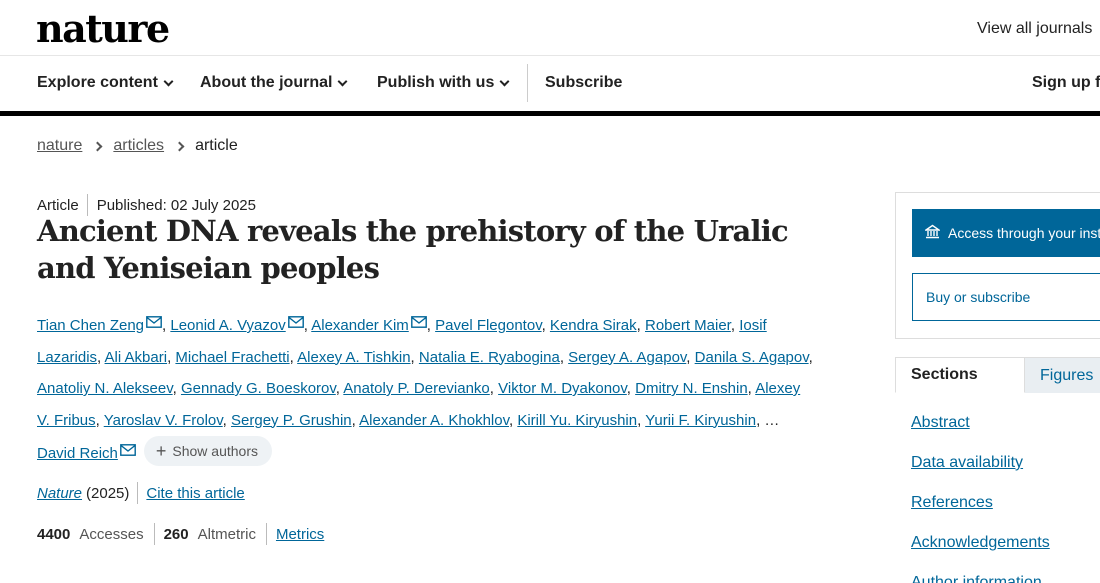 This screenshot has height=583, width=1100. What do you see at coordinates (216, 145) in the screenshot?
I see `breadcrumb-current: article` at bounding box center [216, 145].